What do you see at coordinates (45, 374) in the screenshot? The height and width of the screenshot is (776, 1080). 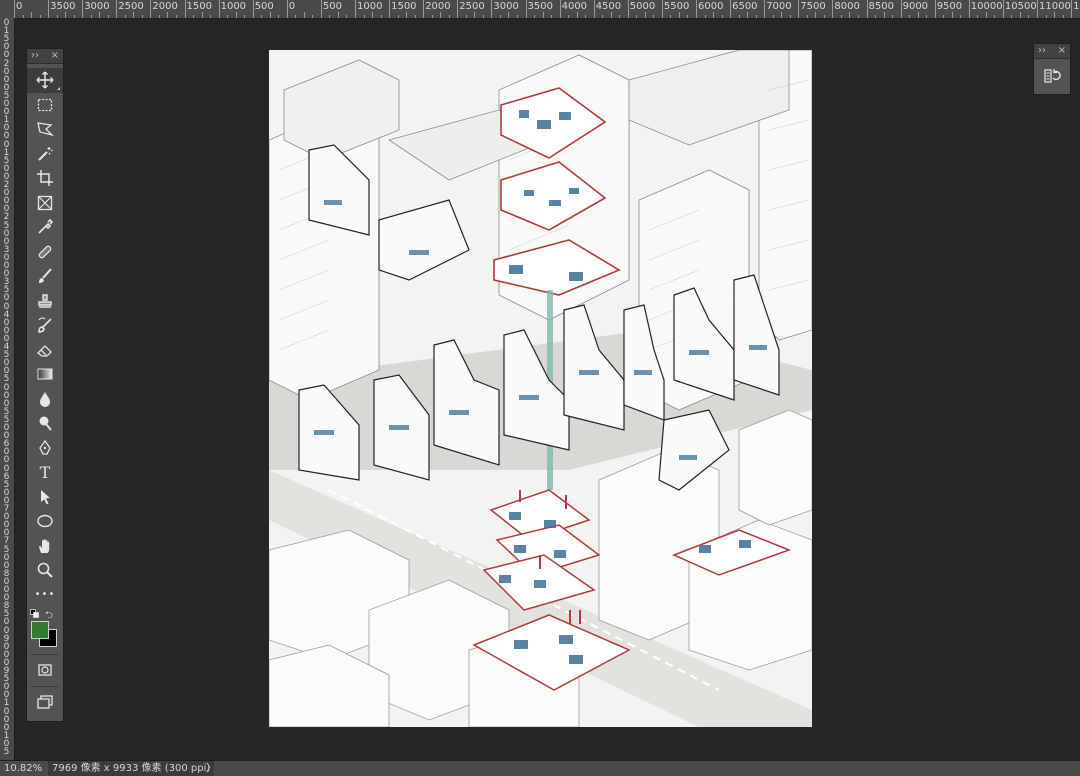 I see `gradient-tool` at bounding box center [45, 374].